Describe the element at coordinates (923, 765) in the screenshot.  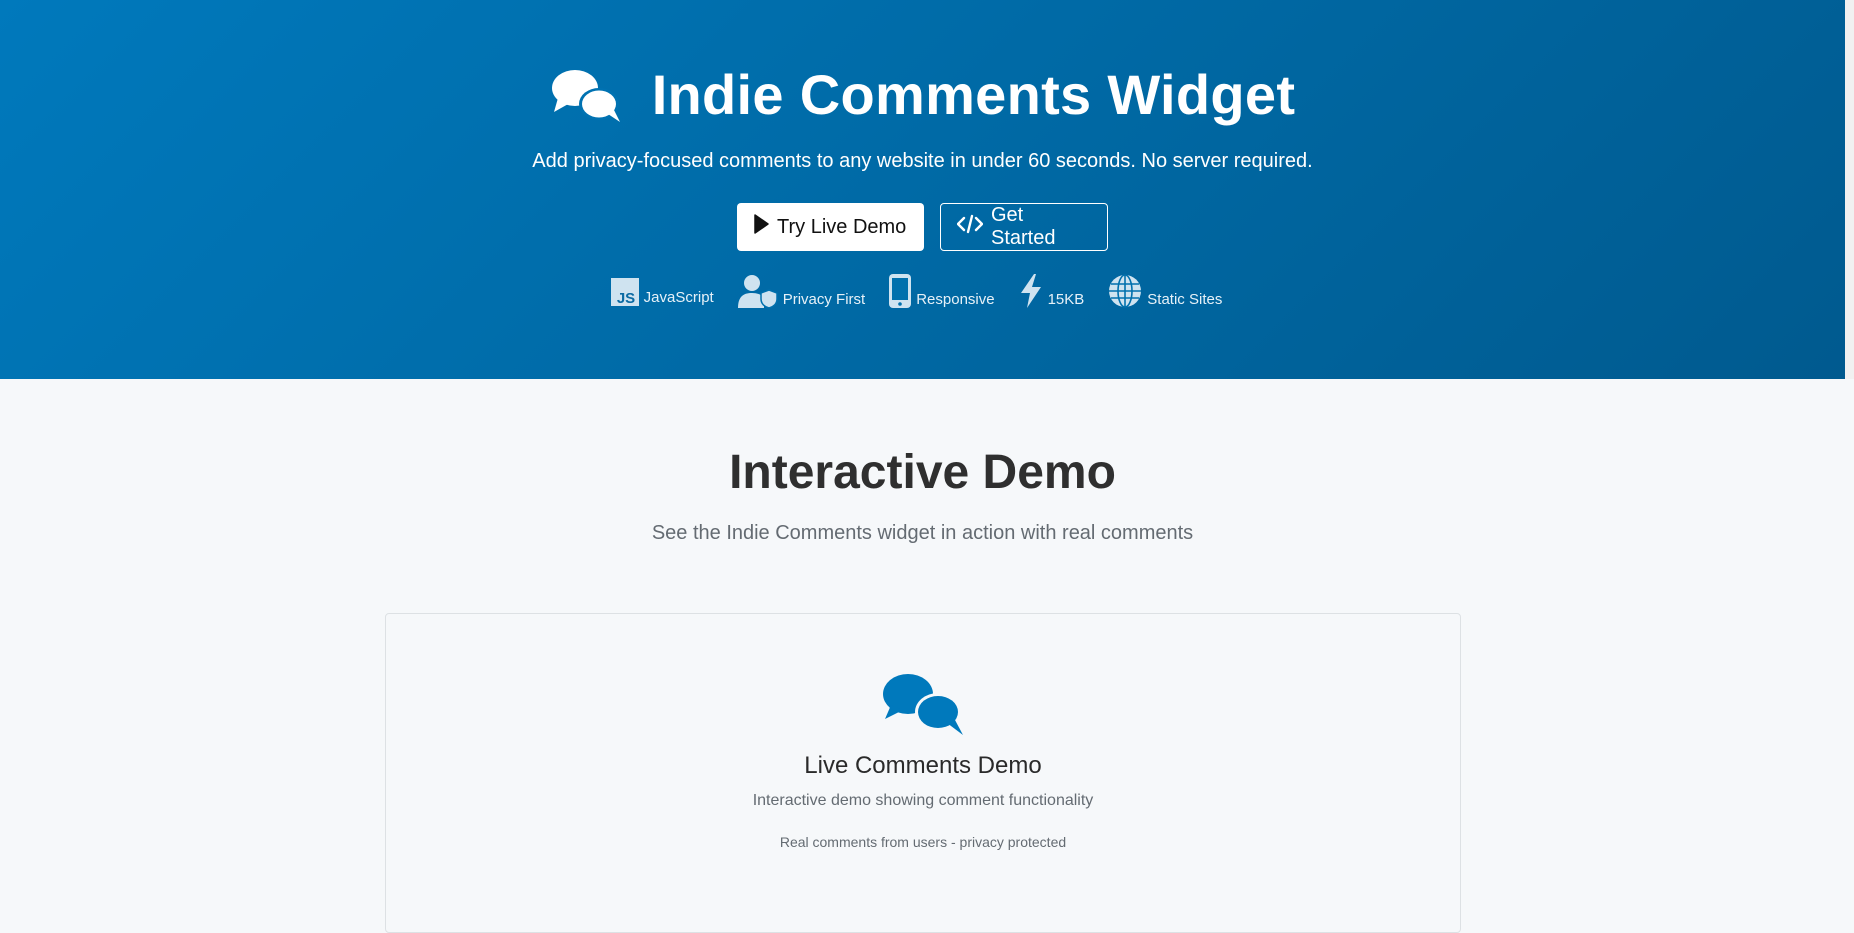
I see `card-title: Live Comments Demo` at that location.